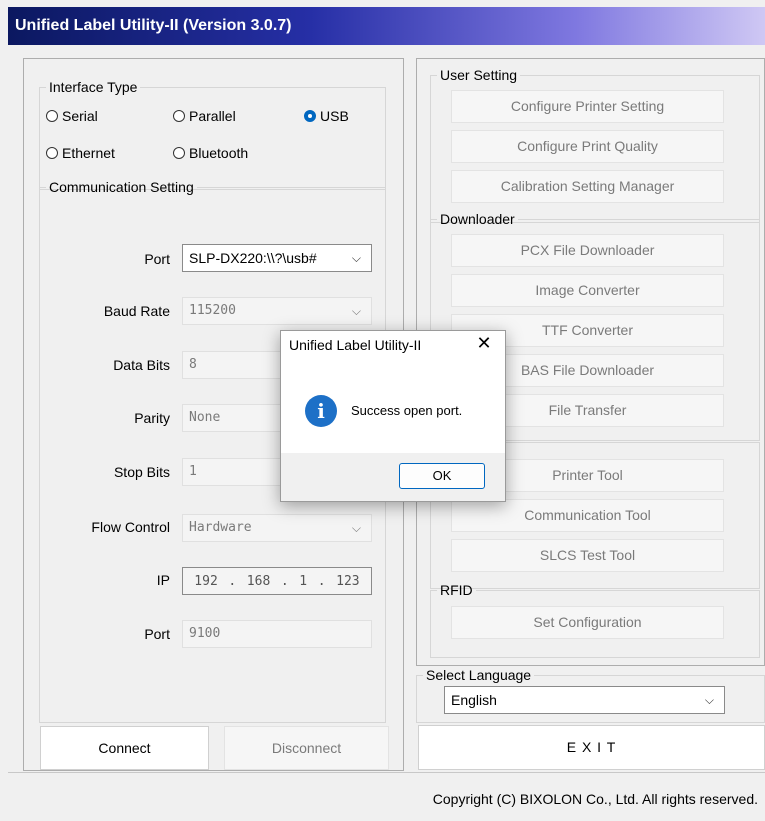 The image size is (765, 821). What do you see at coordinates (479, 675) in the screenshot?
I see `select-language-legend: Select Language` at bounding box center [479, 675].